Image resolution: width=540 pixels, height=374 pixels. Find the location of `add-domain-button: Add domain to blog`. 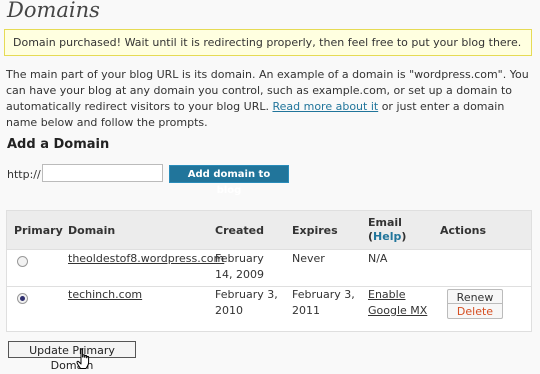

add-domain-button: Add domain to blog is located at coordinates (229, 180).